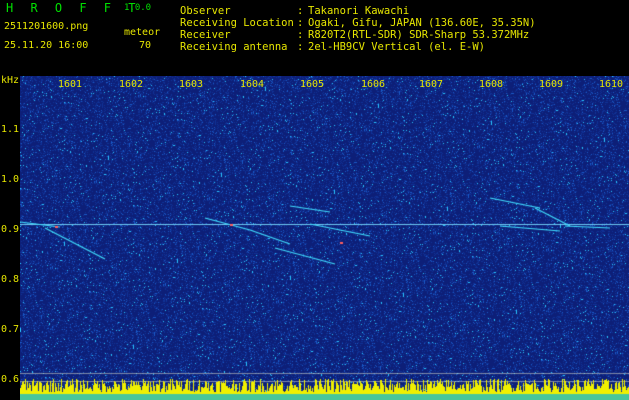 This screenshot has height=400, width=629. Describe the element at coordinates (491, 84) in the screenshot. I see `x-tick-1608: 1608` at that location.